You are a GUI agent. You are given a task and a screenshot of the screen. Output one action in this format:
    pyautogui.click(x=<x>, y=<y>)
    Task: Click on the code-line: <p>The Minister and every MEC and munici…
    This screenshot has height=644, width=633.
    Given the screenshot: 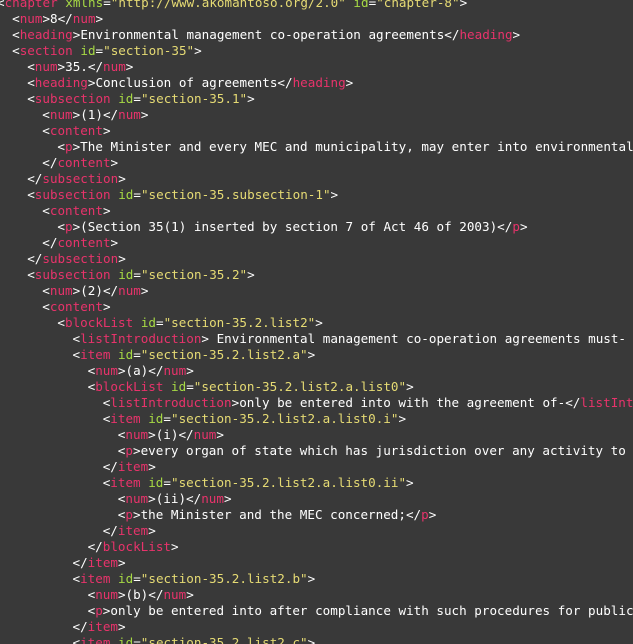 What is the action you would take?
    pyautogui.click(x=345, y=147)
    